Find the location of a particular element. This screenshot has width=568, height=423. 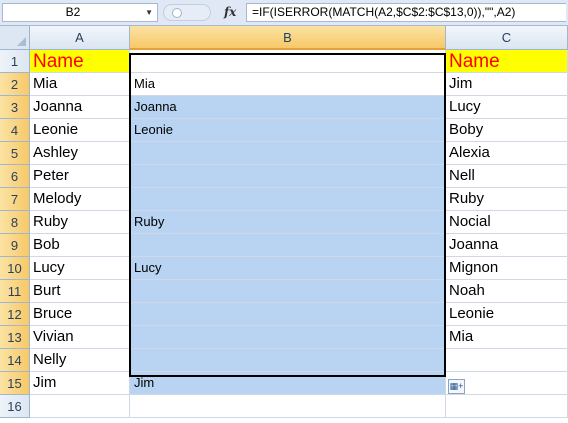

cell-c7: Ruby is located at coordinates (507, 199).